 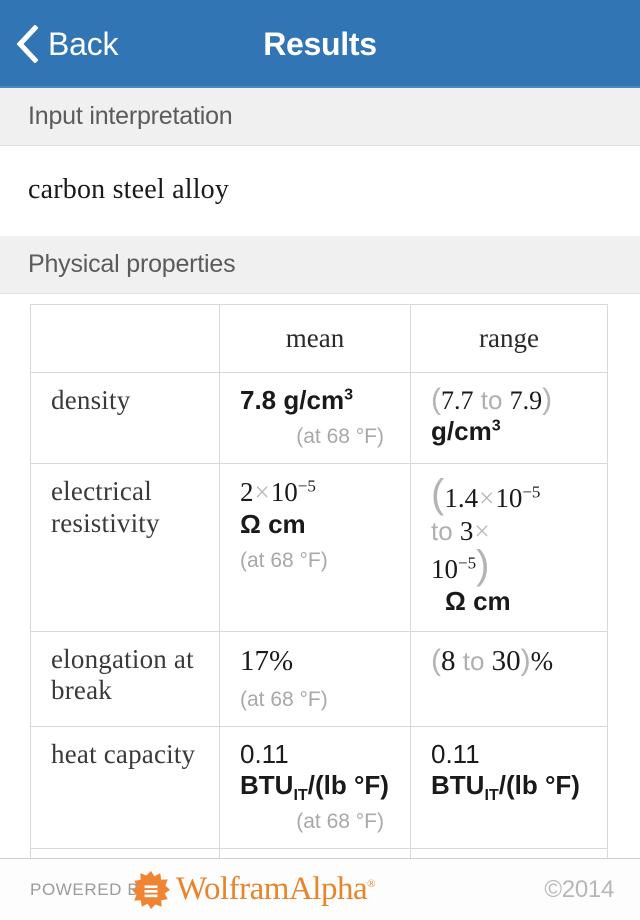 I want to click on resistivity-mean-times: ×, so click(x=262, y=492).